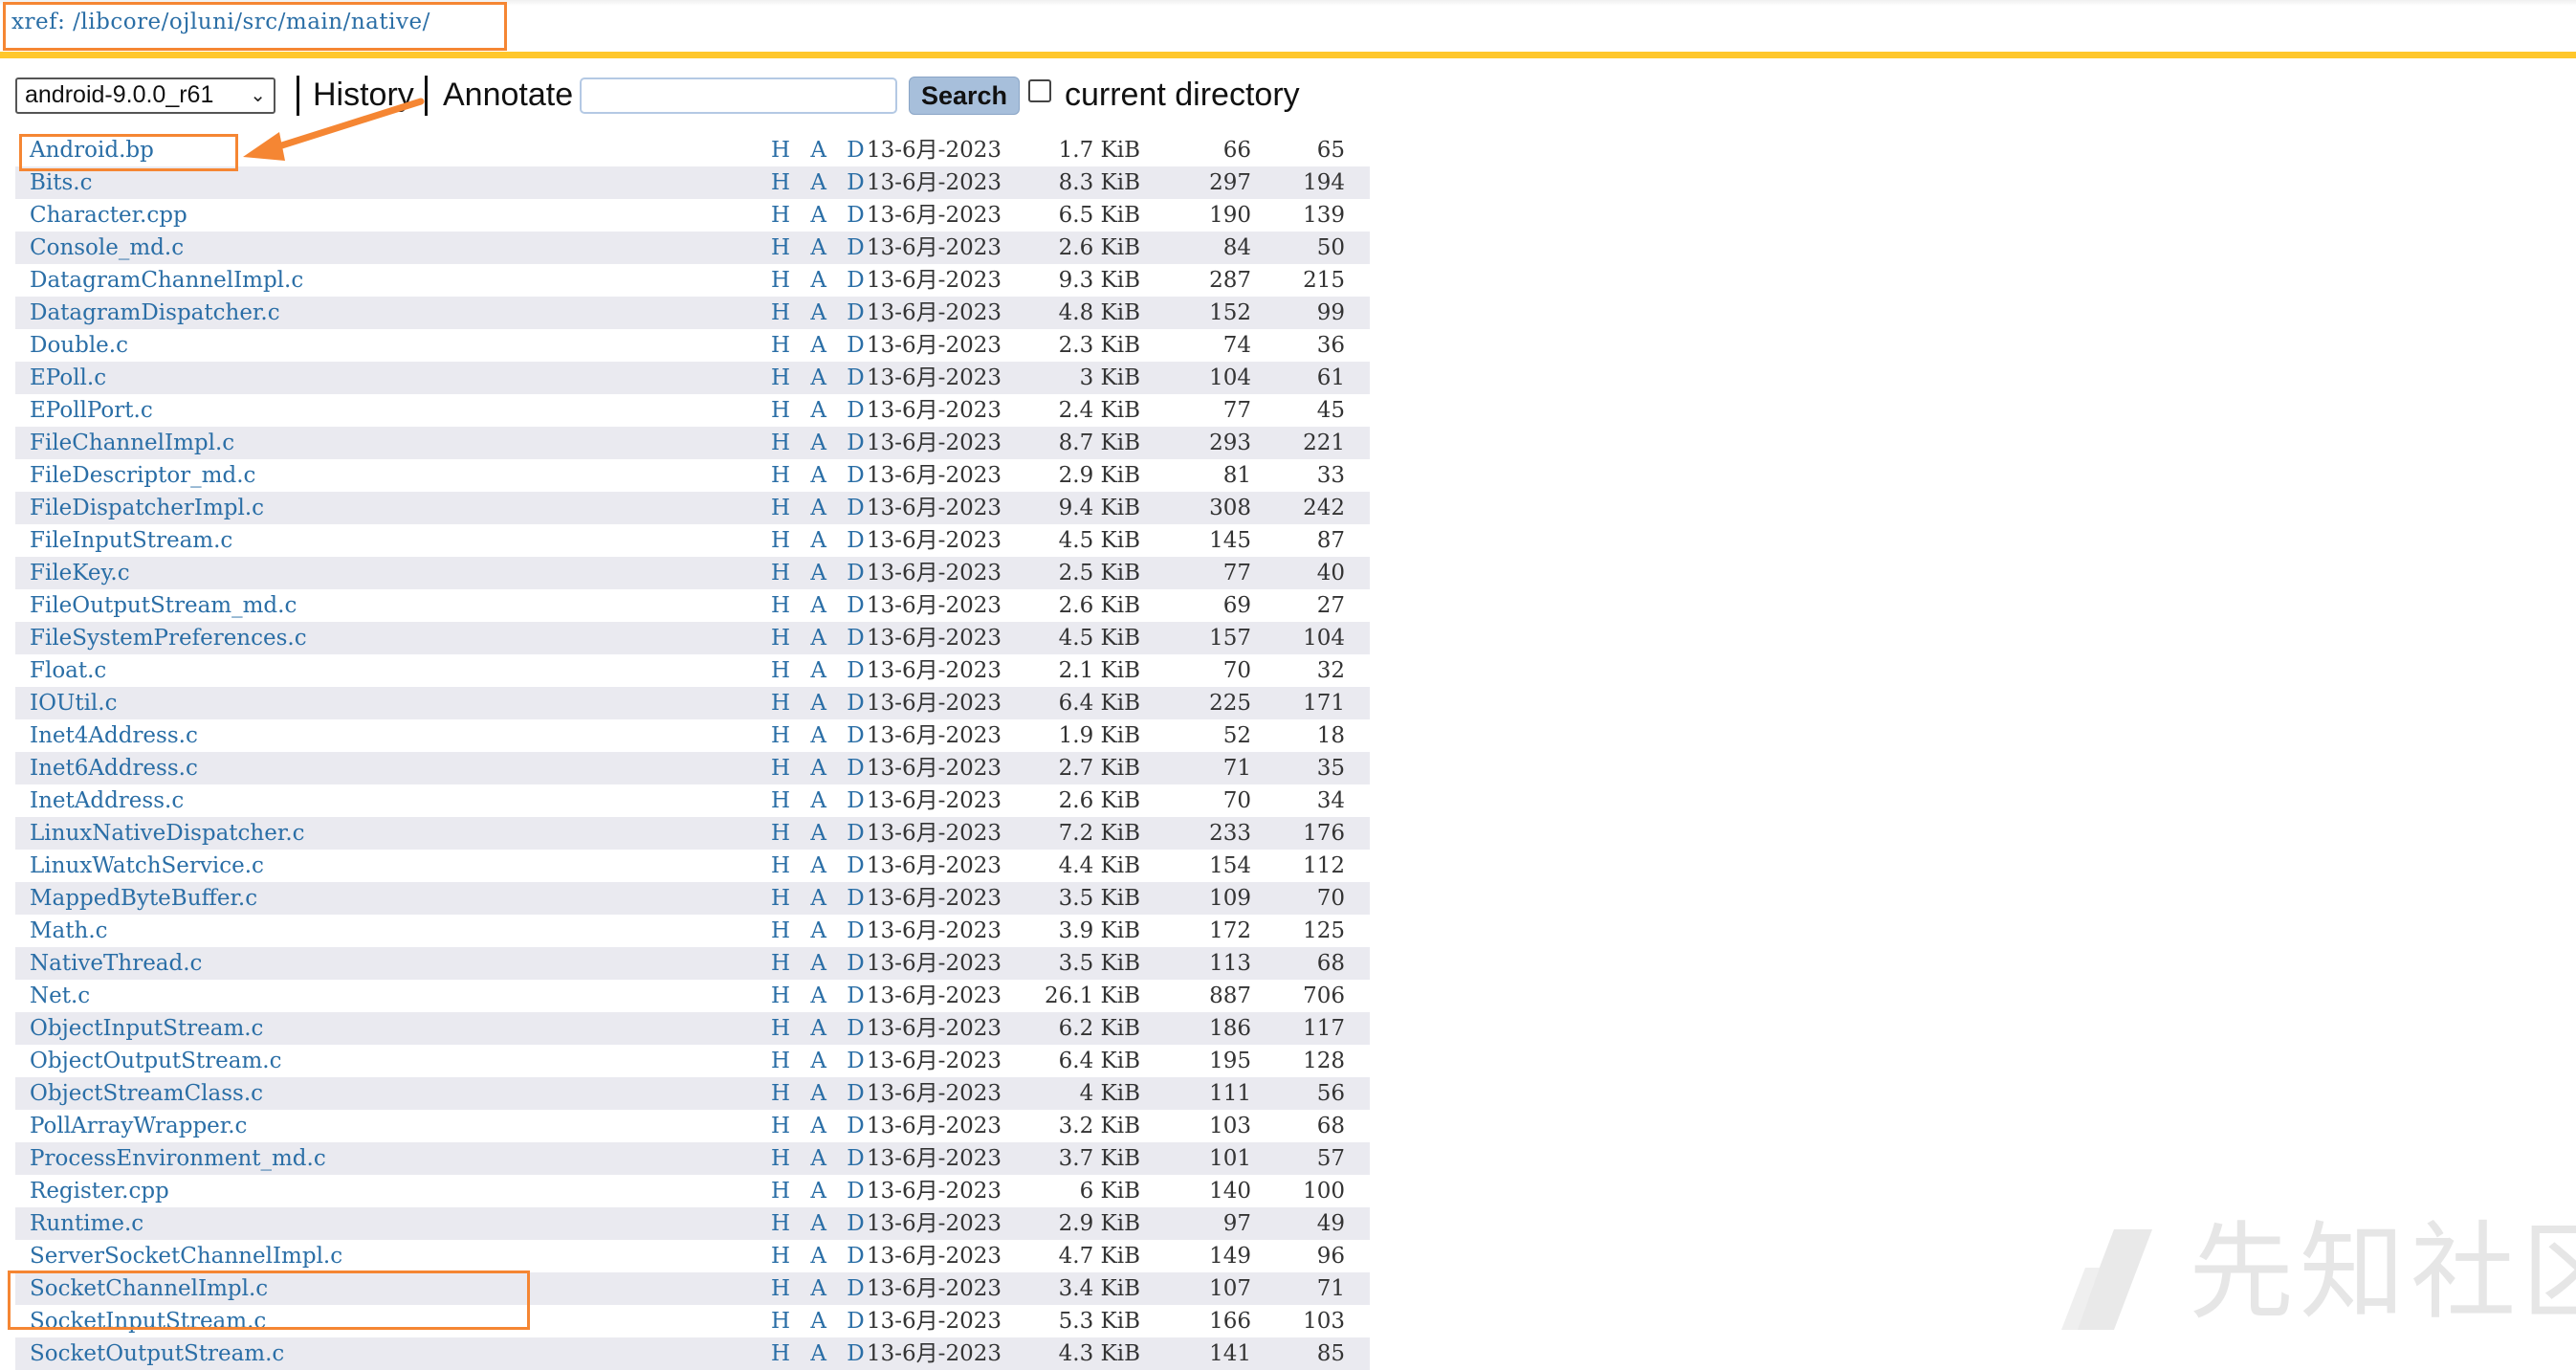 Image resolution: width=2576 pixels, height=1370 pixels. Describe the element at coordinates (91, 410) in the screenshot. I see `file-name-link: EPollPort.c` at that location.